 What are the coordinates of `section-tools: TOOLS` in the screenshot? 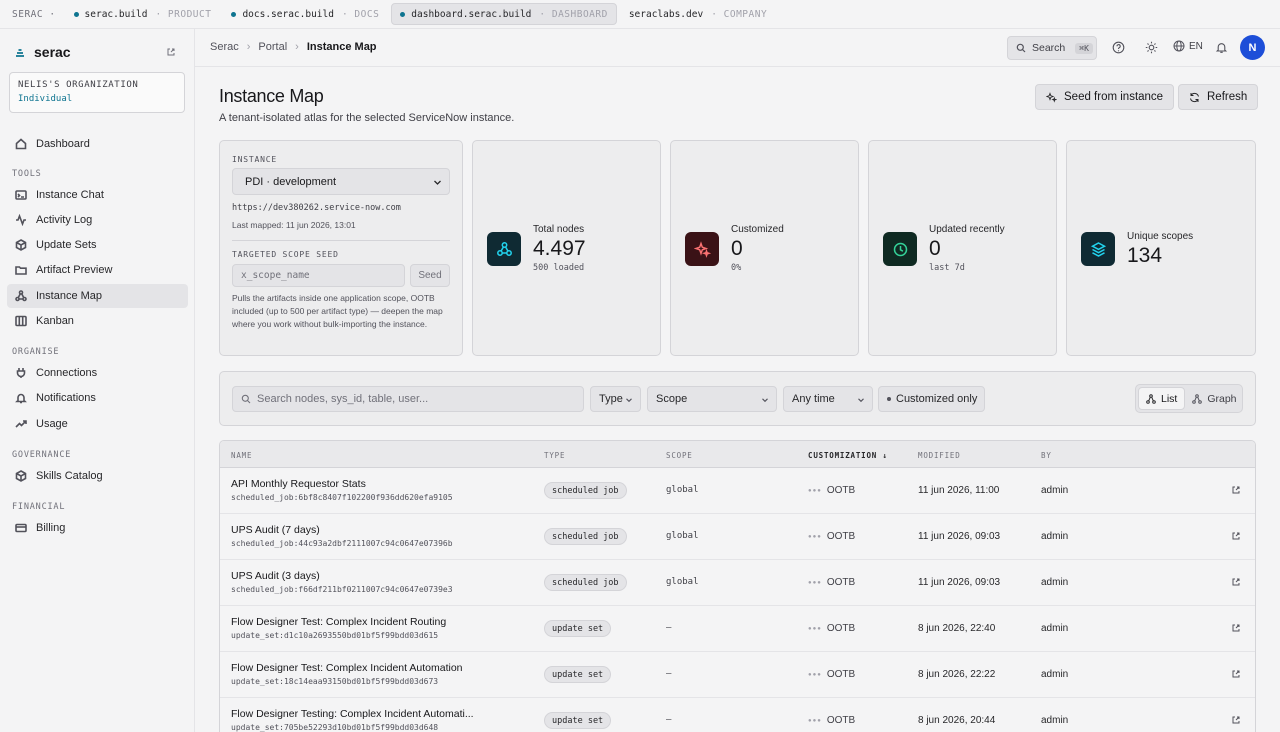 It's located at (27, 174).